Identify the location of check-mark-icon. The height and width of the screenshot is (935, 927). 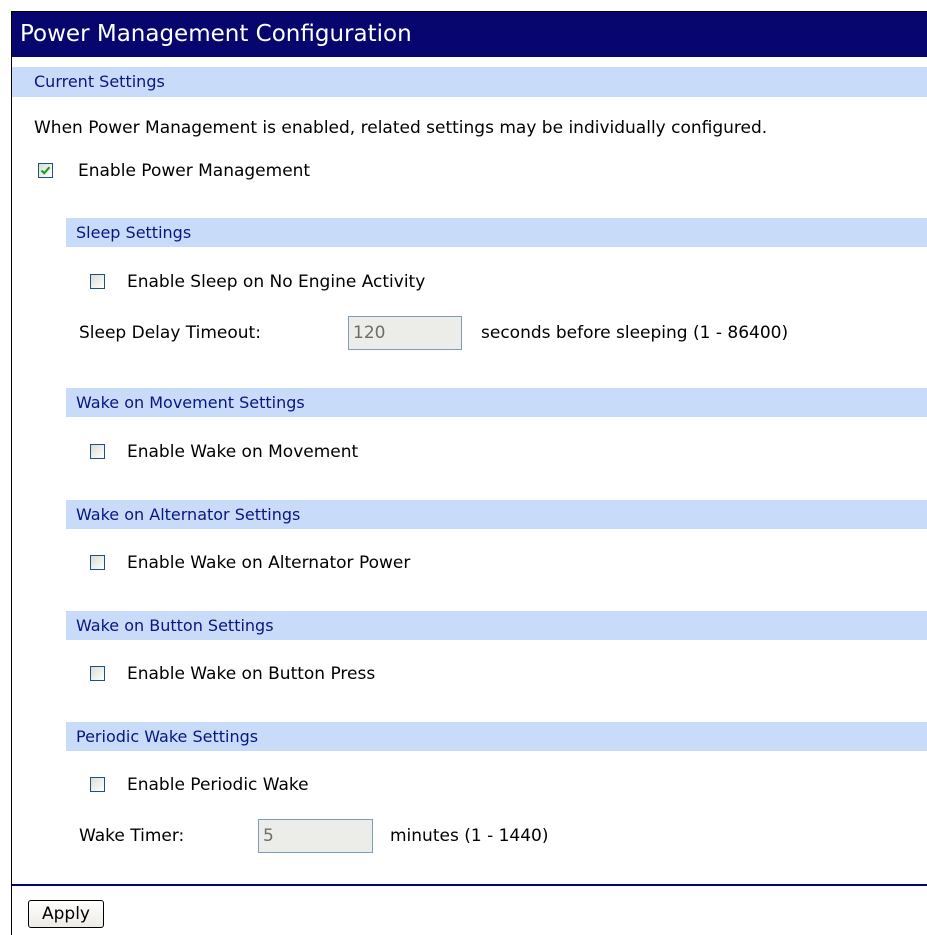
(45, 170).